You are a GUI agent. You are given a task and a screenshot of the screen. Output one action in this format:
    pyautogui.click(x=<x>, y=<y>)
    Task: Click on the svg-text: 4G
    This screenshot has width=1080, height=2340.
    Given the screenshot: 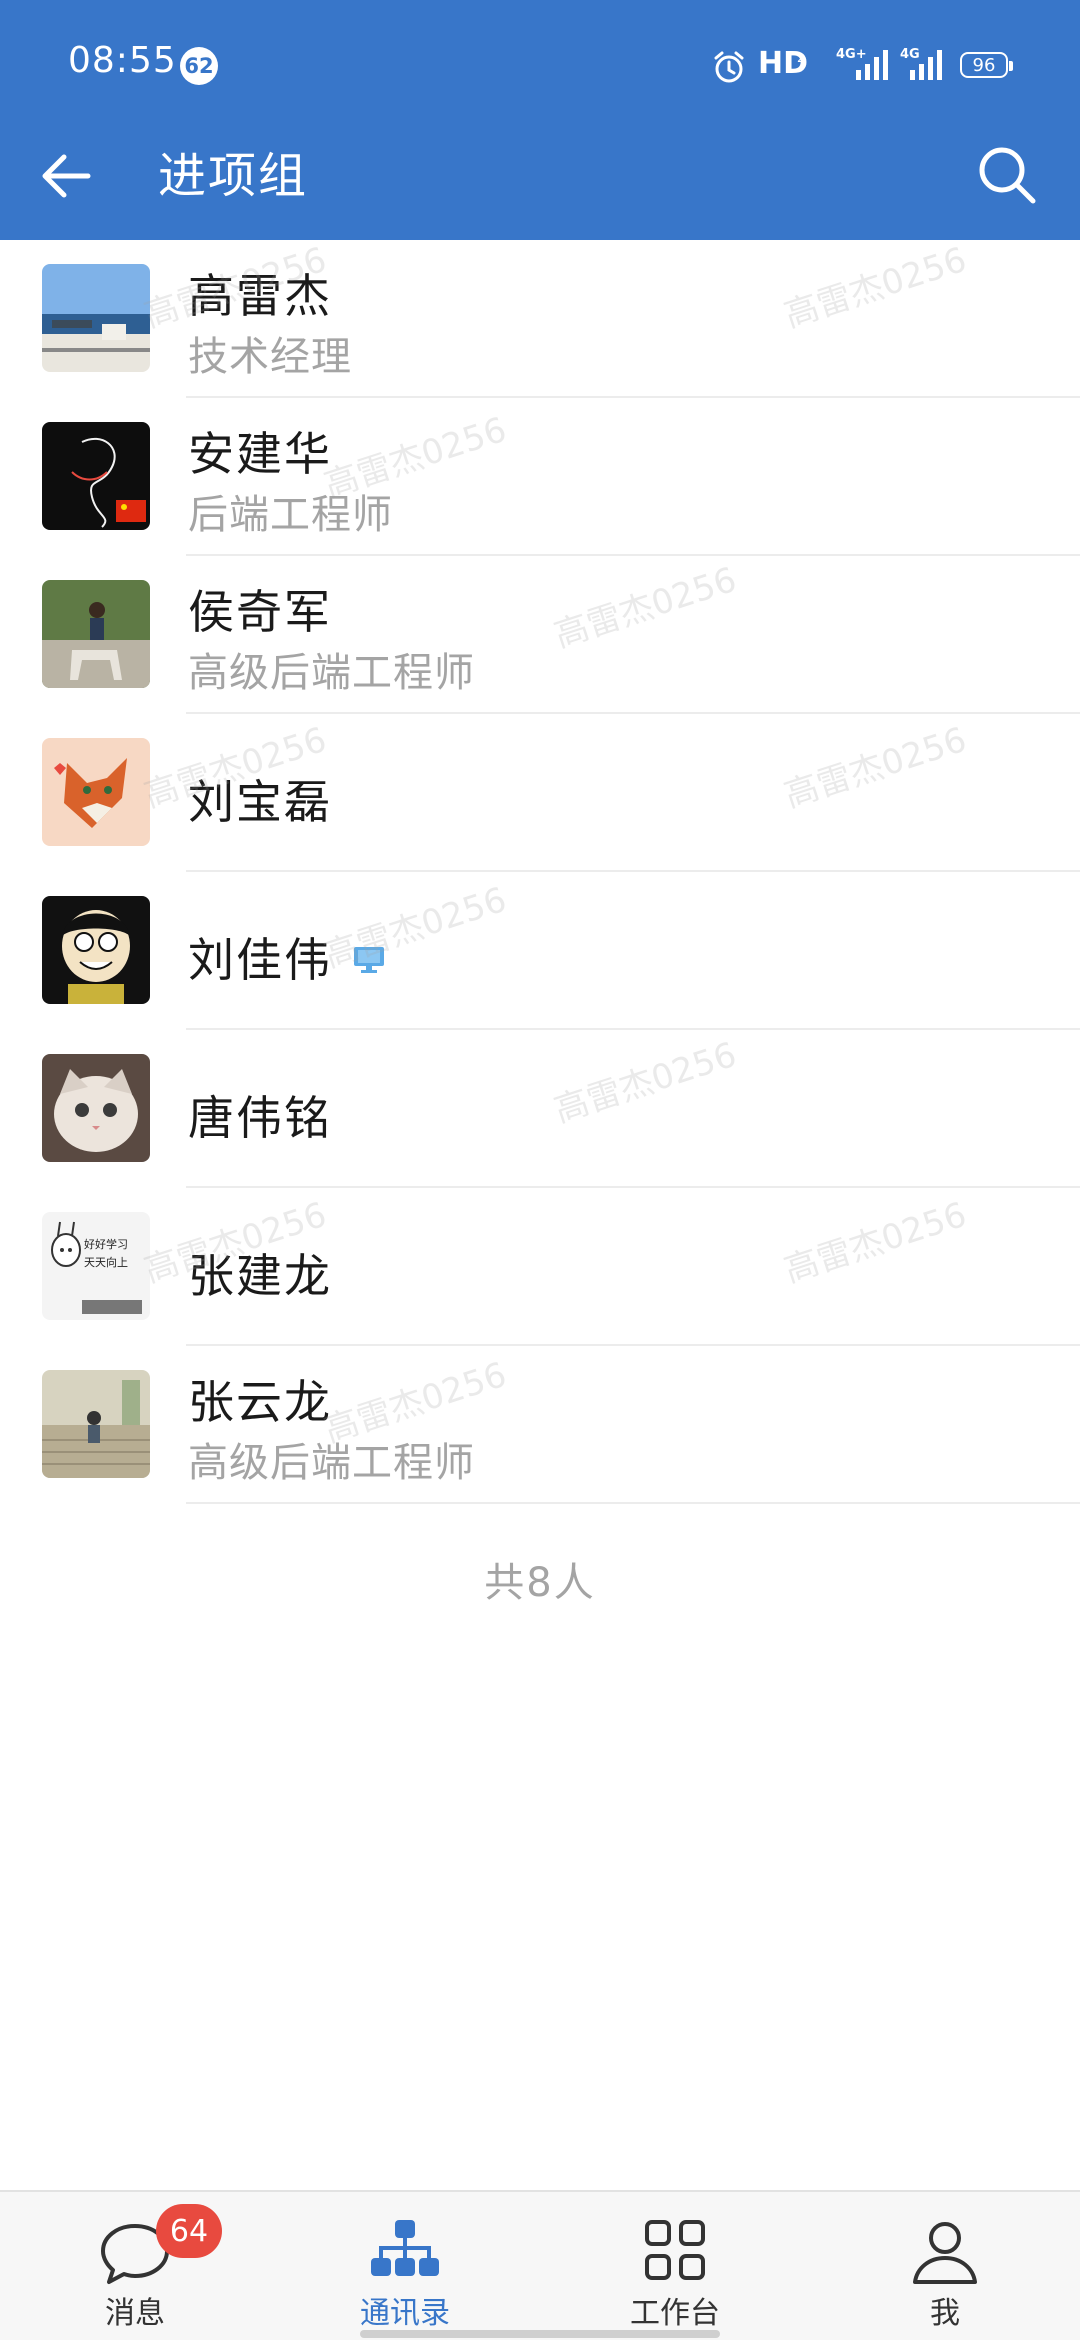 What is the action you would take?
    pyautogui.click(x=910, y=54)
    